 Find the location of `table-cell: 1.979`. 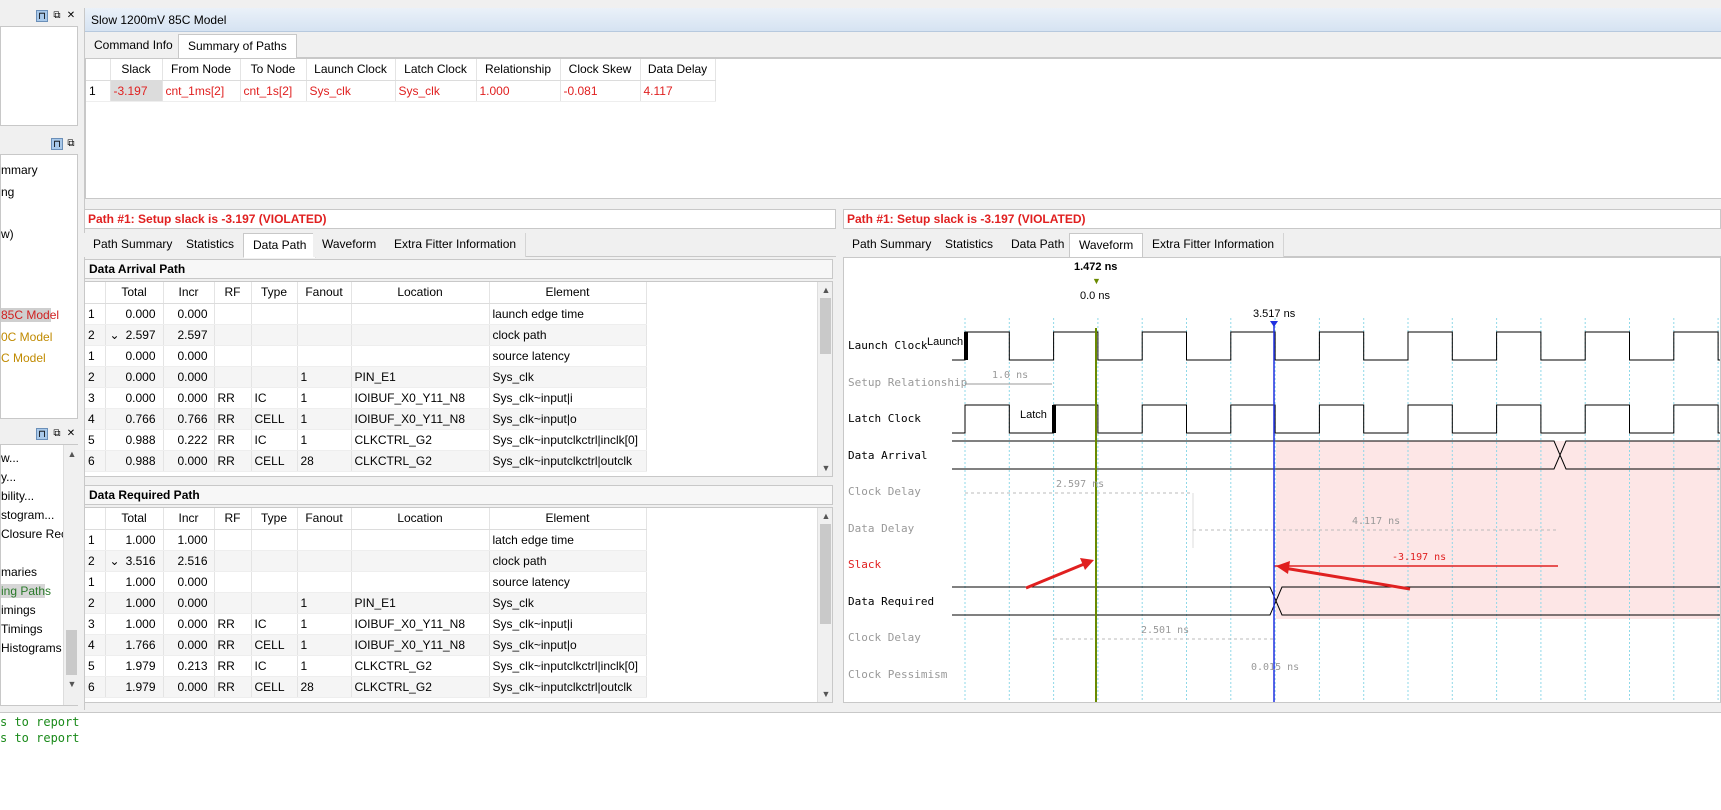

table-cell: 1.979 is located at coordinates (134, 666).